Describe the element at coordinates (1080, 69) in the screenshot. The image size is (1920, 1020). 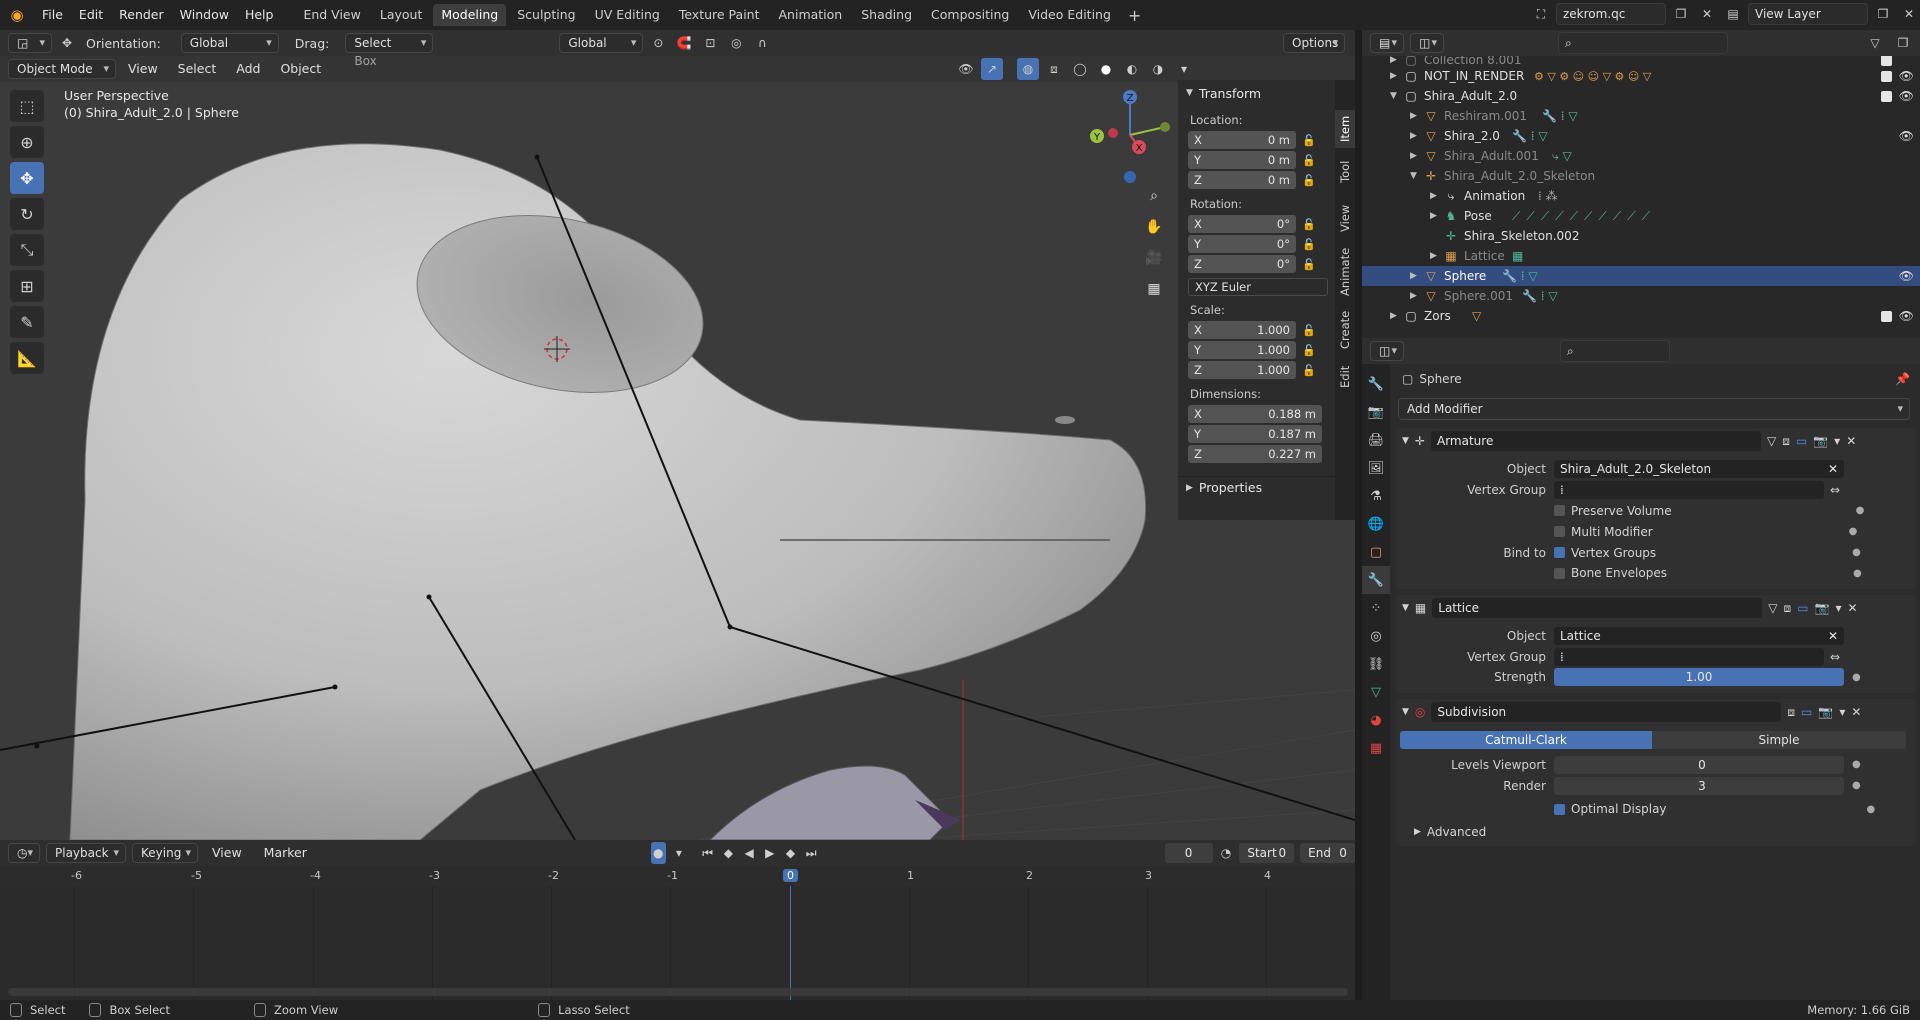
I see `wireframe-shading-icon: ◯` at that location.